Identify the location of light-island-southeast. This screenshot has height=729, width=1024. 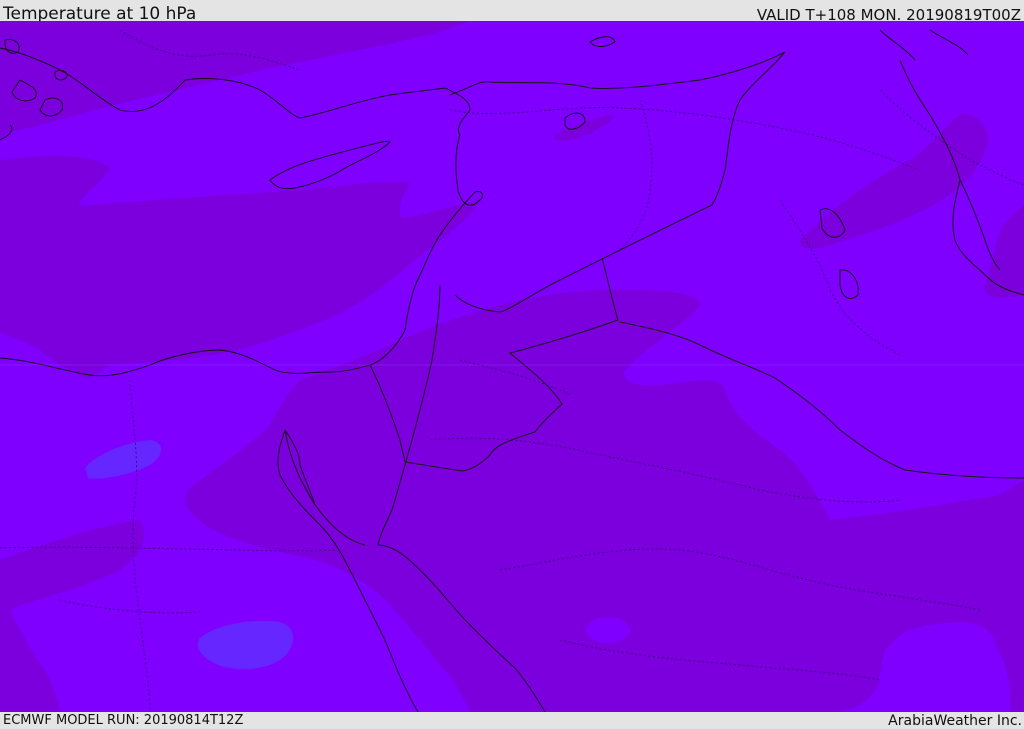
(944, 671).